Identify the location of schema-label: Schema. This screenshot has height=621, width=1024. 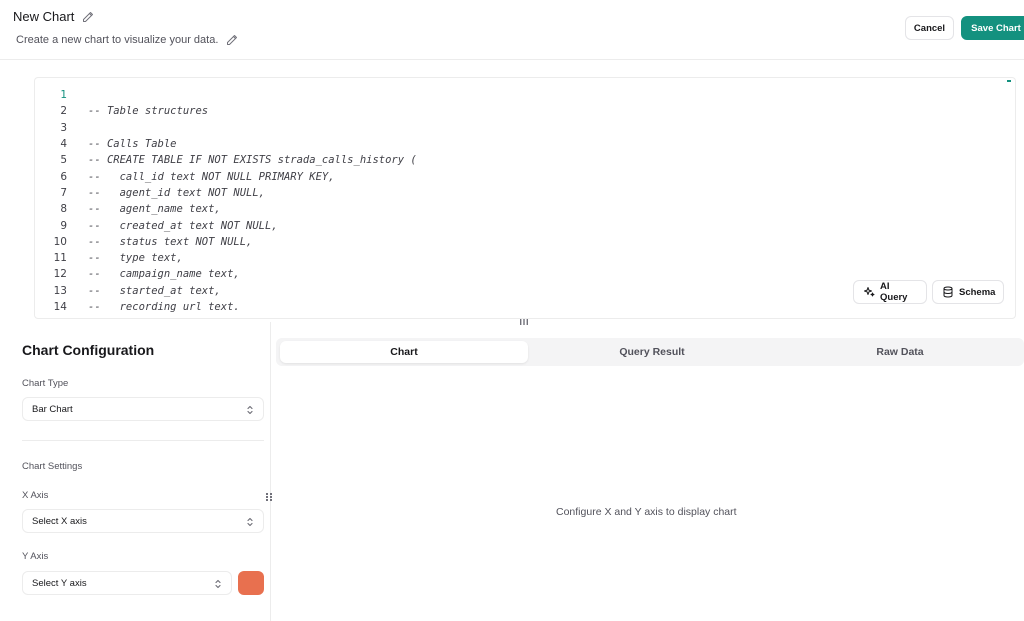
(977, 292).